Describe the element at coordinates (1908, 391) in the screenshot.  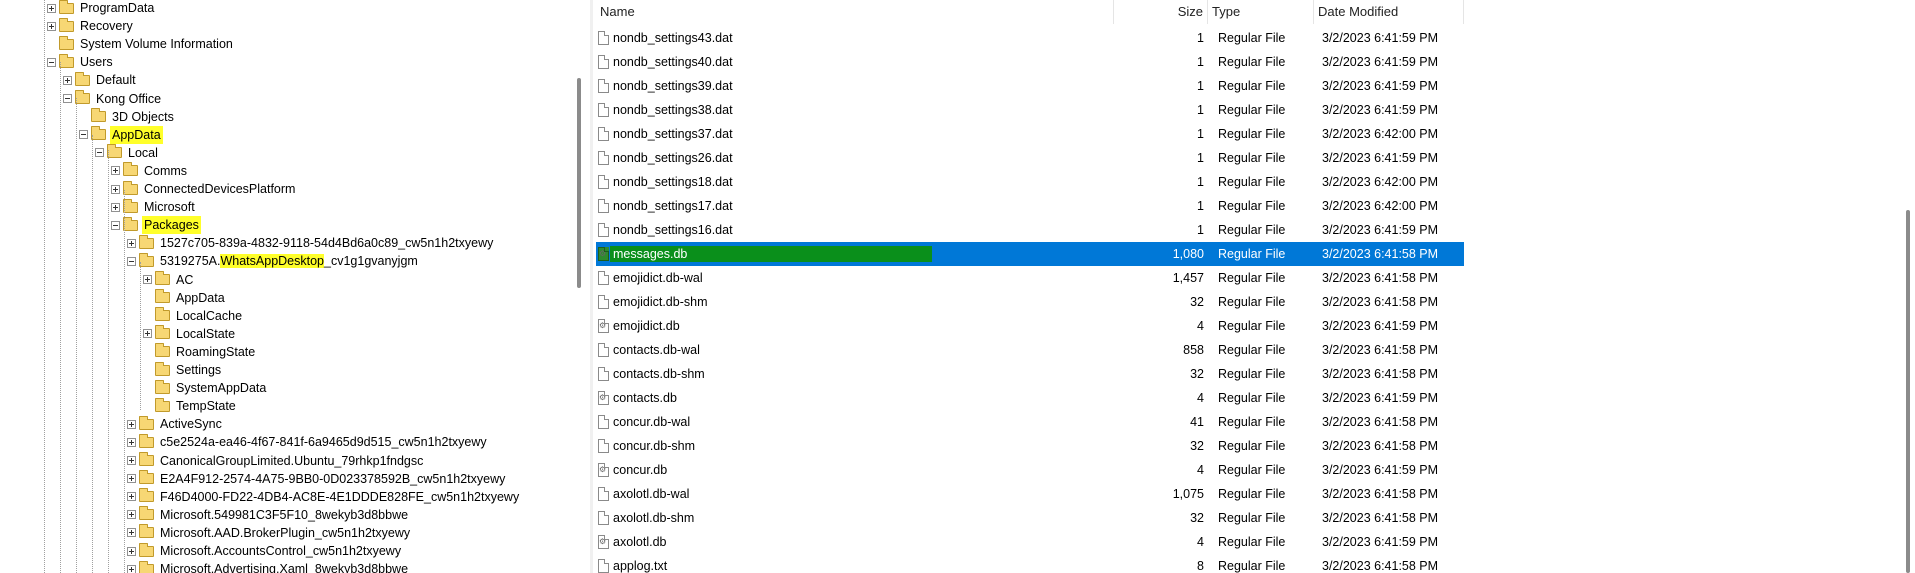
I see `file-list-scrollbar-thumb` at that location.